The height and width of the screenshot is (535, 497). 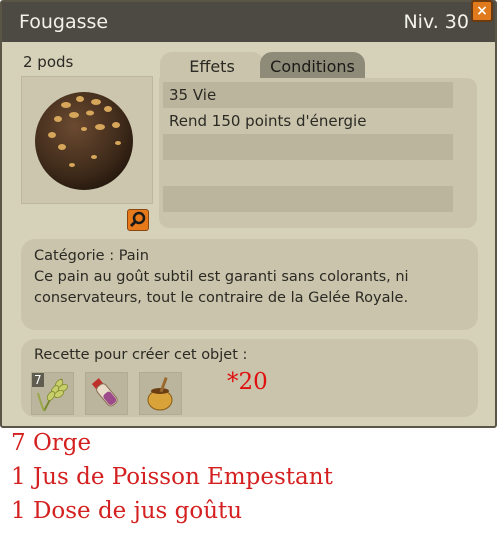 What do you see at coordinates (127, 511) in the screenshot?
I see `note-line: 1 Dose de jus goûtu` at bounding box center [127, 511].